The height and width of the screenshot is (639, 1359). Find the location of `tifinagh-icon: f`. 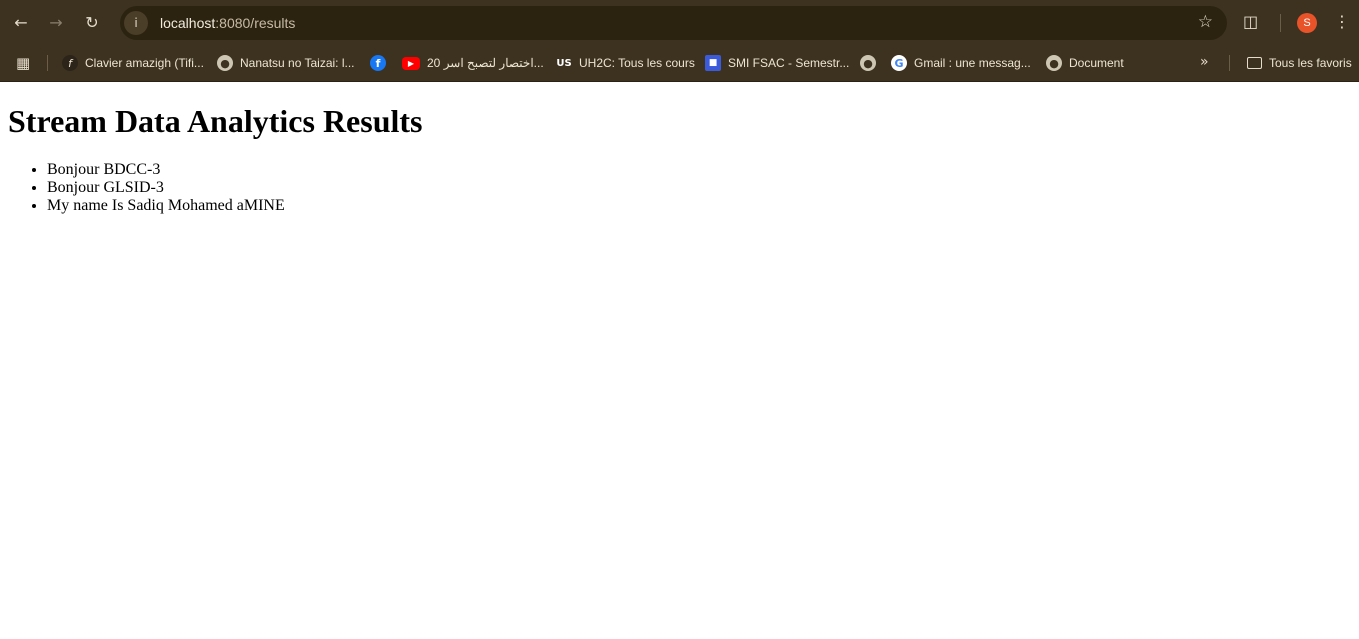

tifinagh-icon: f is located at coordinates (70, 63).